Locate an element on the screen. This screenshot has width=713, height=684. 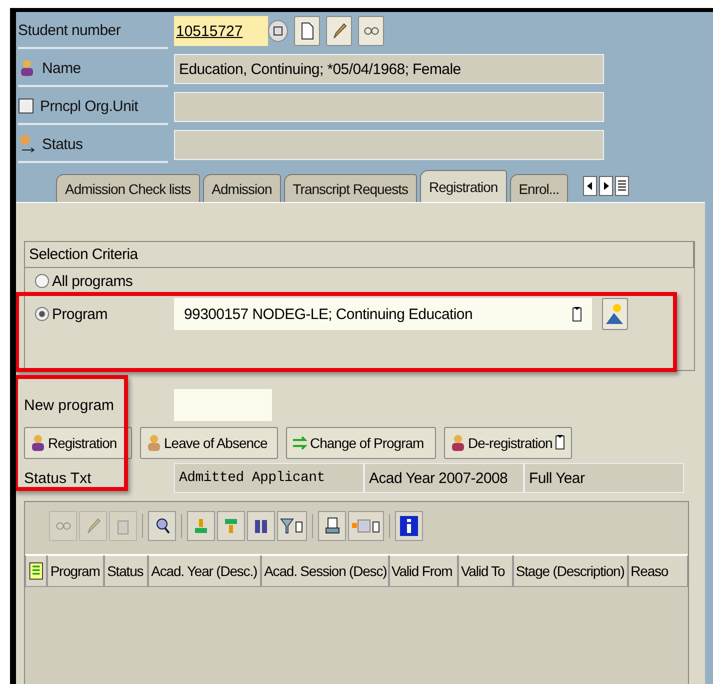
column-header: Reaso is located at coordinates (658, 571).